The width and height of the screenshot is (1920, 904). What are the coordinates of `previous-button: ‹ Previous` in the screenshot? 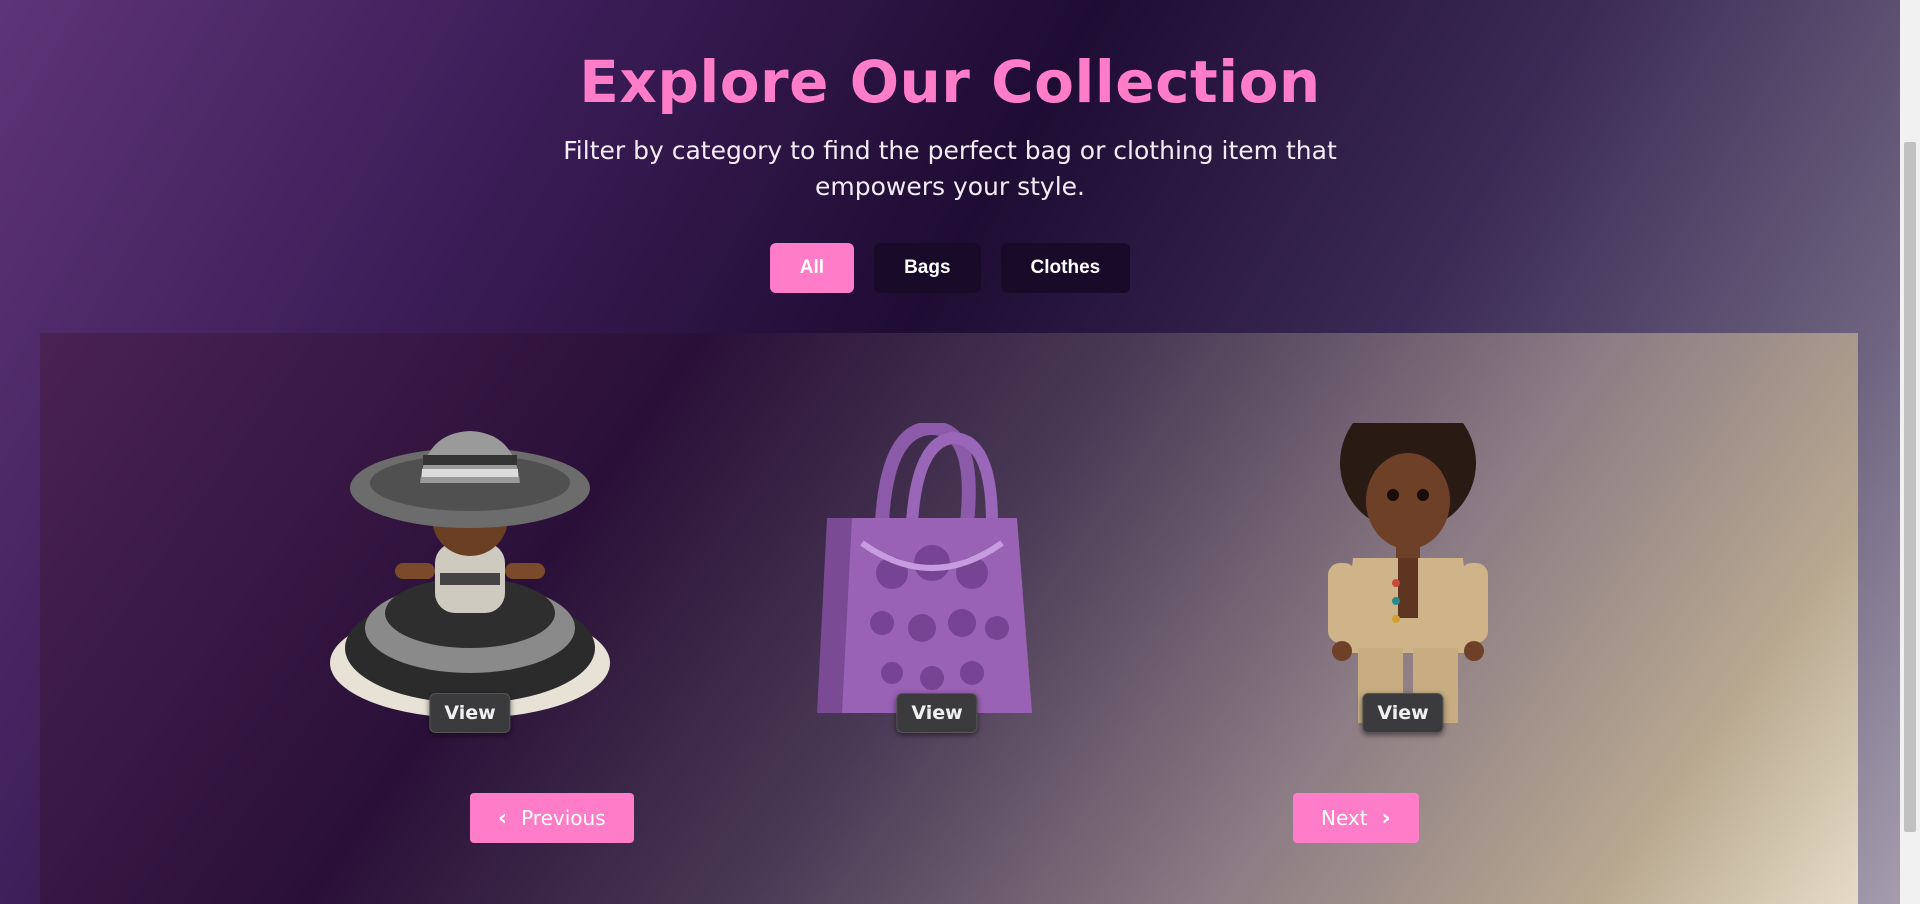 It's located at (552, 818).